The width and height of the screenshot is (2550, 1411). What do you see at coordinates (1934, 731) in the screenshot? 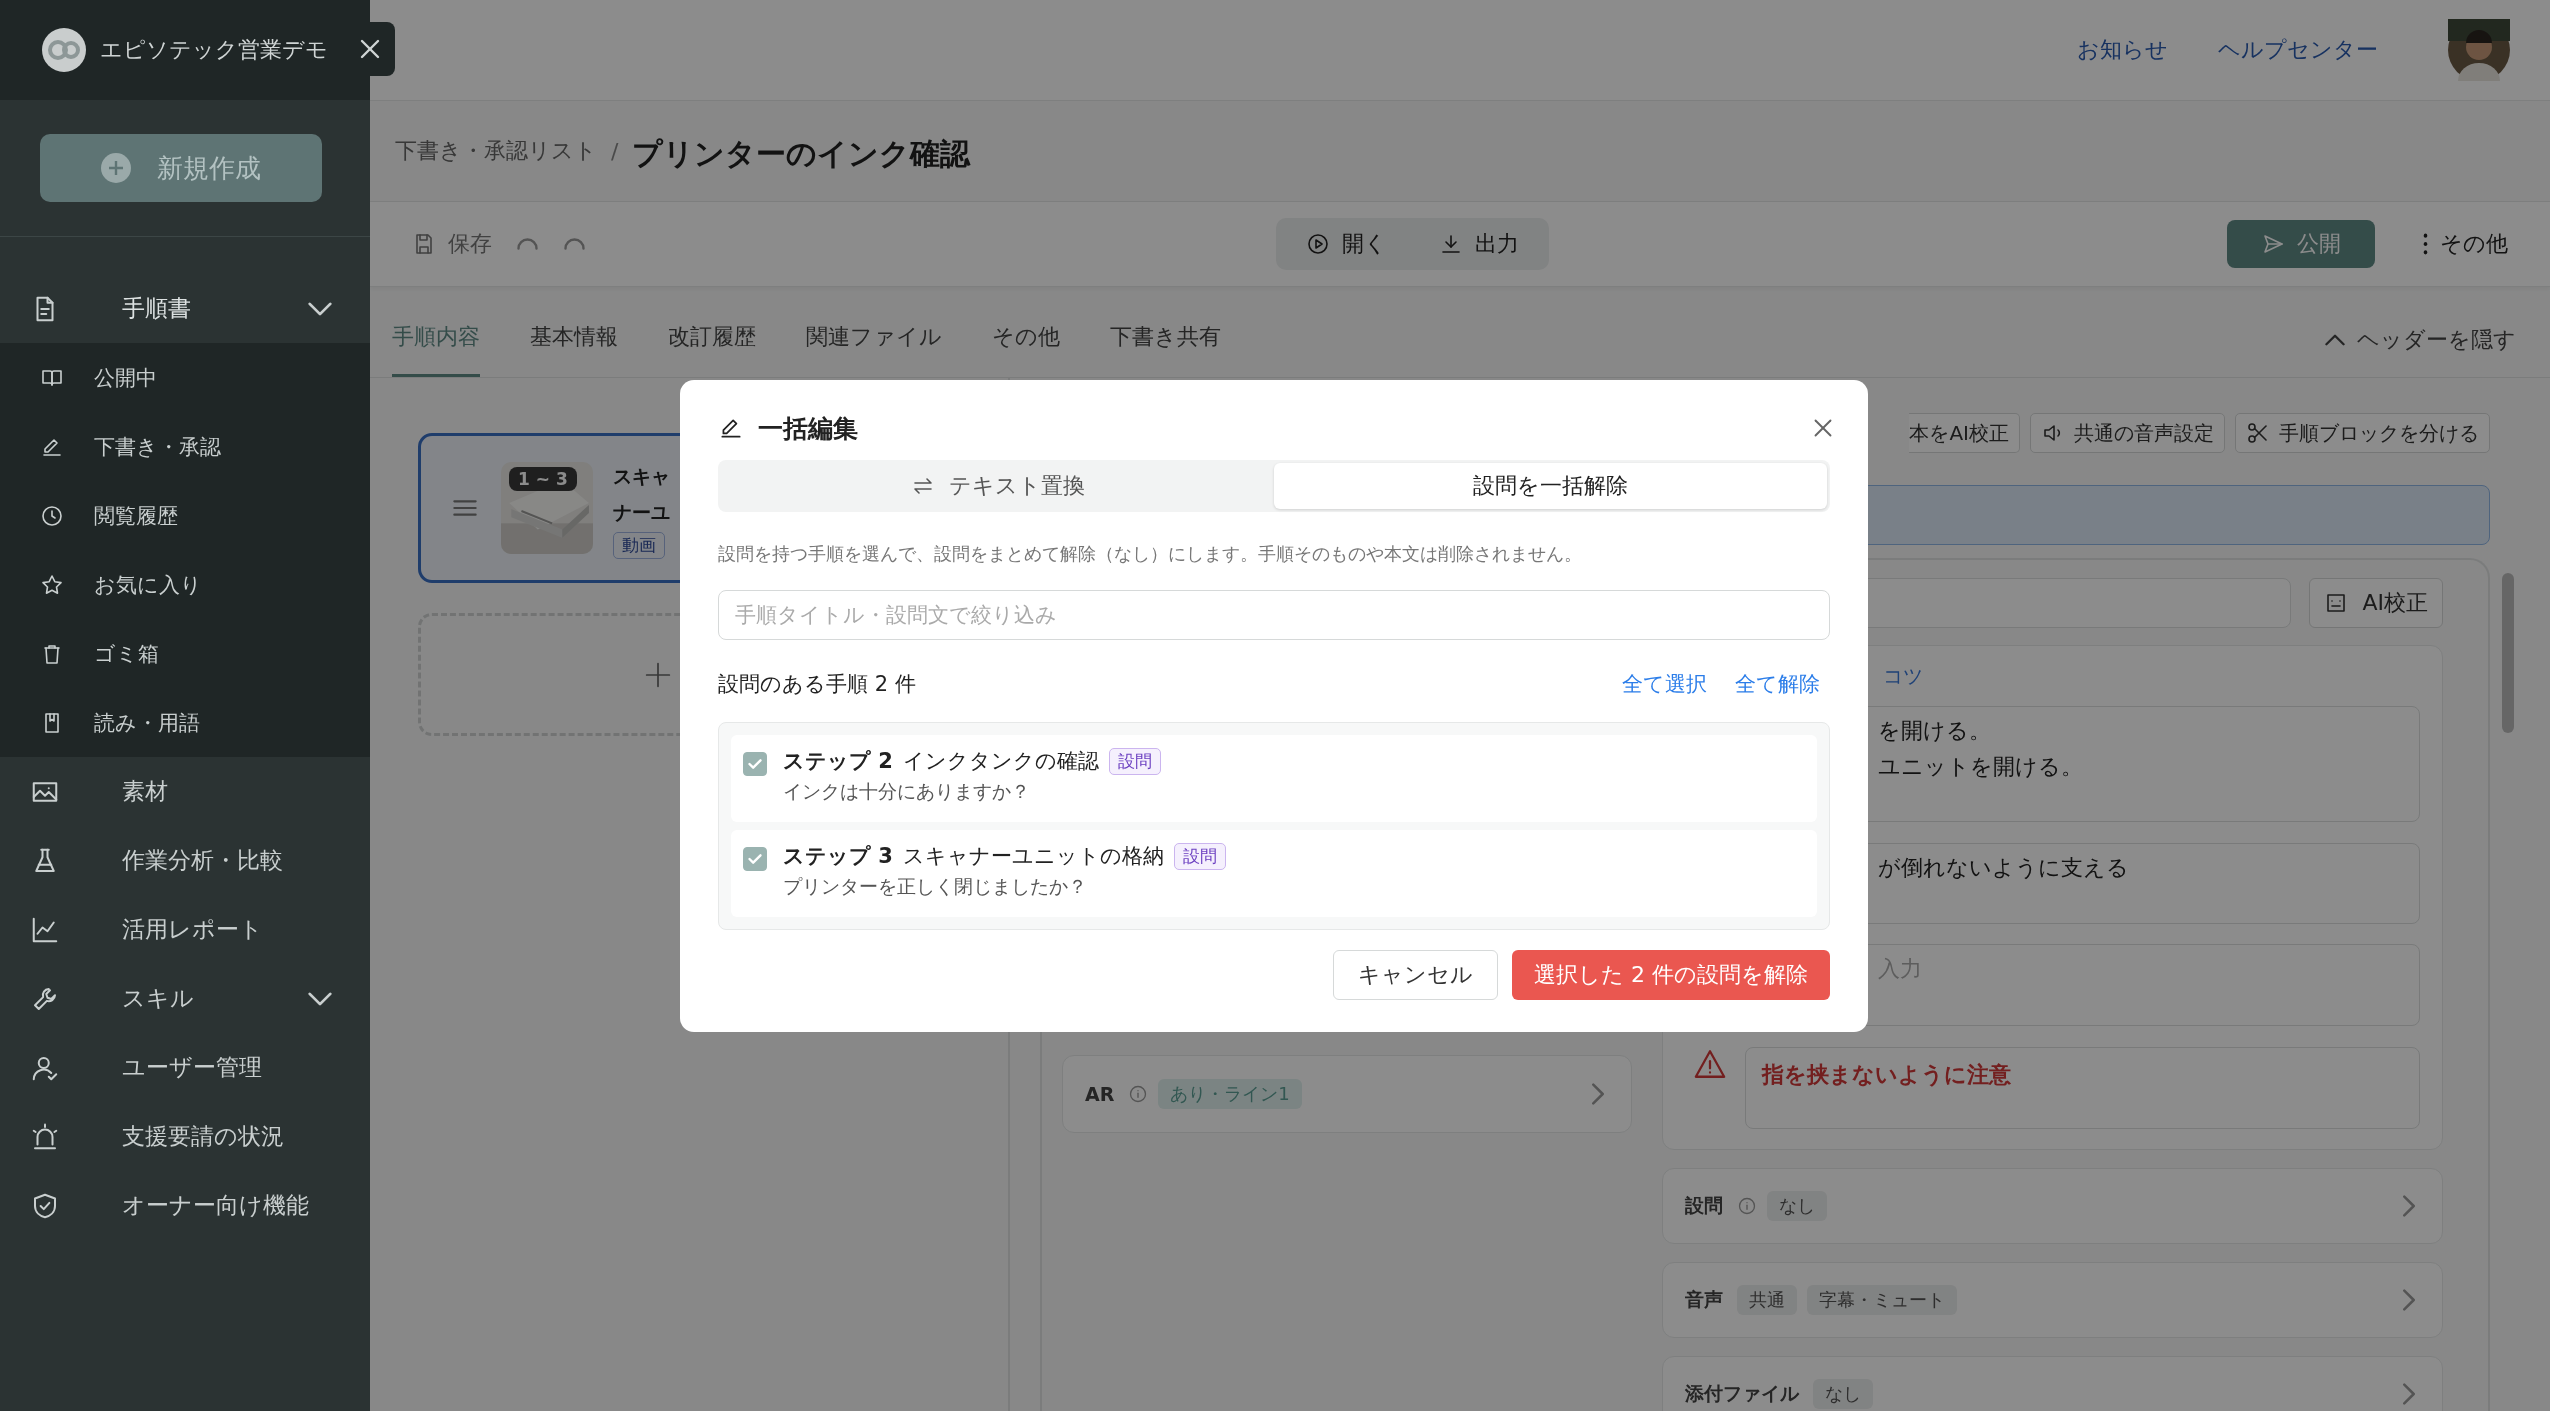
I see `text-line: を開ける。` at bounding box center [1934, 731].